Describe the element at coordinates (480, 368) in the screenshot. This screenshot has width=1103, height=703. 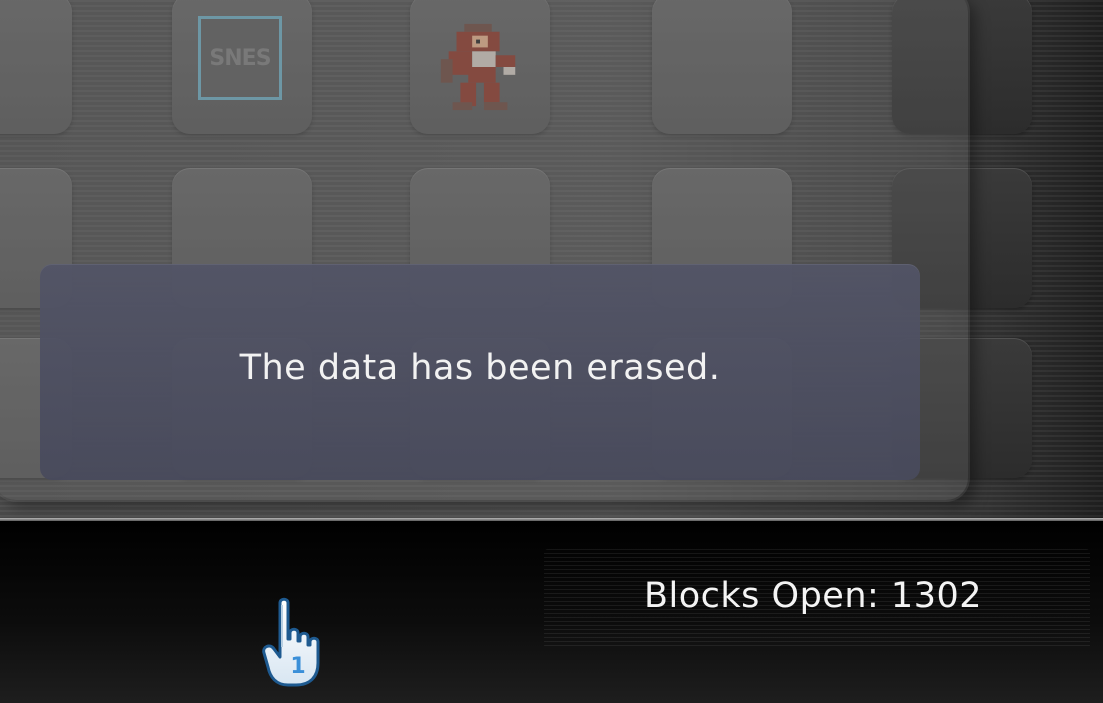
I see `dialog-message: The data has been erased.` at that location.